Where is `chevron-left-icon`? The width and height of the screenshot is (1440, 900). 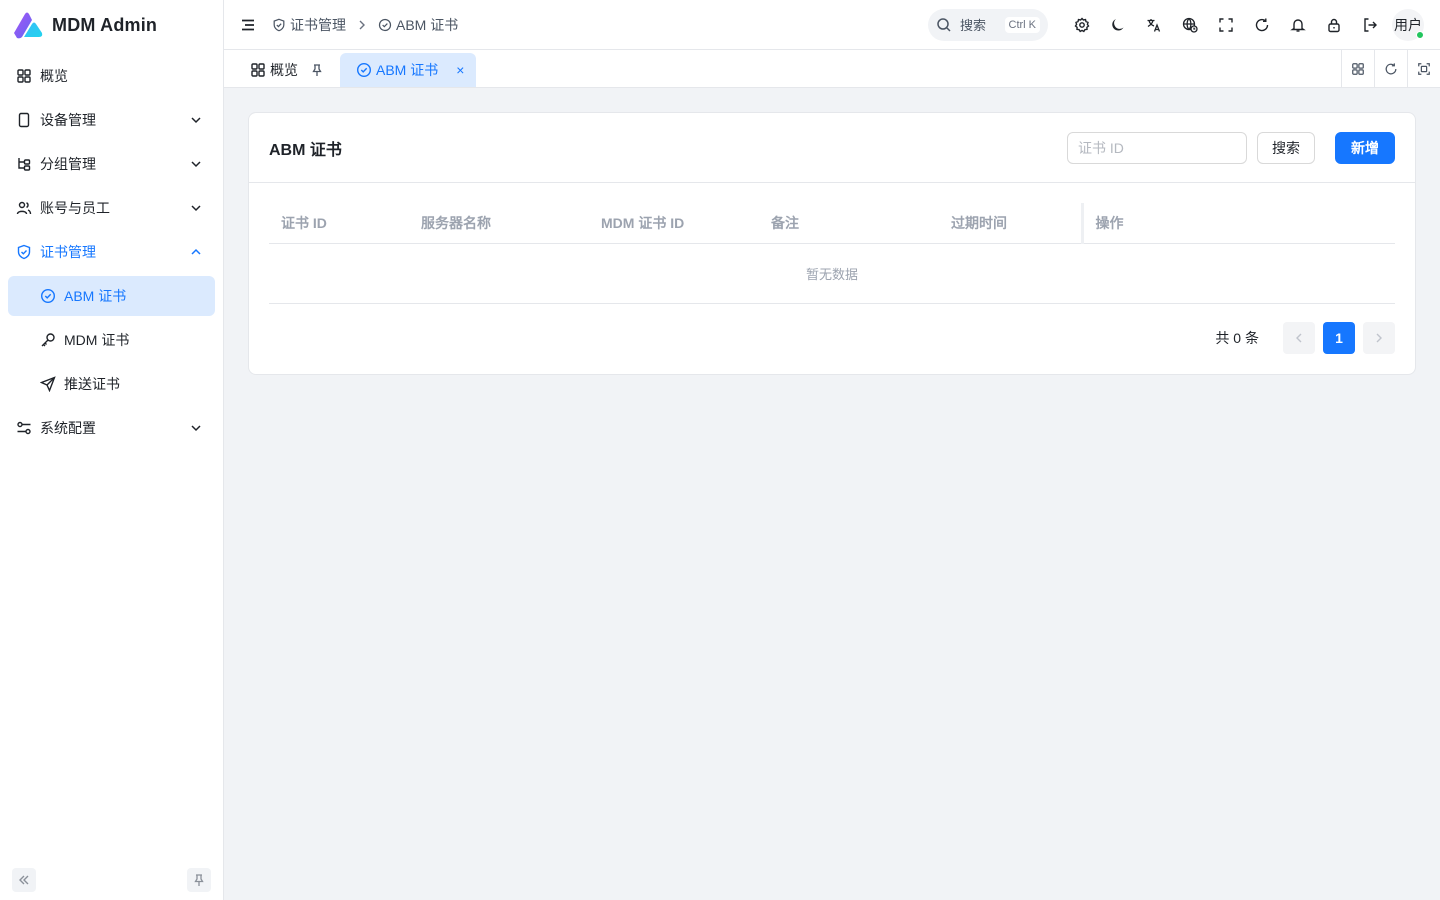
chevron-left-icon is located at coordinates (1299, 338).